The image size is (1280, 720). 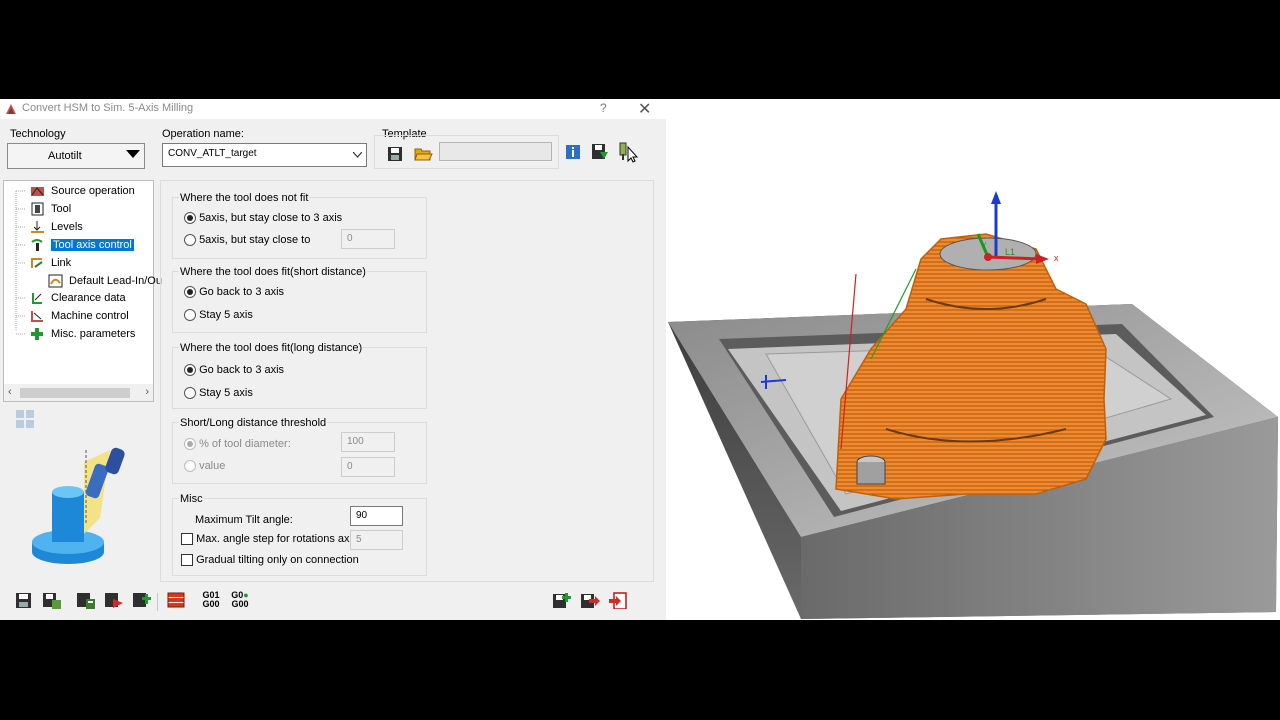 What do you see at coordinates (234, 370) in the screenshot?
I see `radio-long-go-back-3axis: Go back to 3 axis` at bounding box center [234, 370].